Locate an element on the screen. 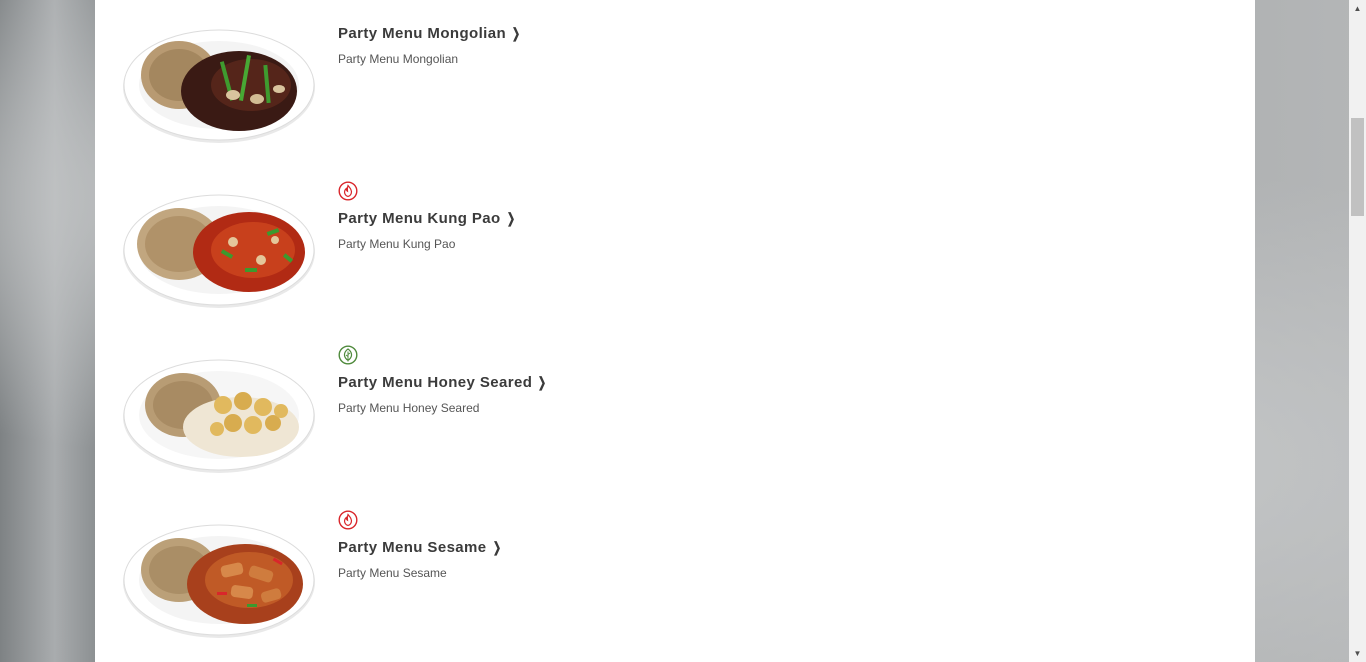  item-description: Party Menu Kung Pao is located at coordinates (397, 244).